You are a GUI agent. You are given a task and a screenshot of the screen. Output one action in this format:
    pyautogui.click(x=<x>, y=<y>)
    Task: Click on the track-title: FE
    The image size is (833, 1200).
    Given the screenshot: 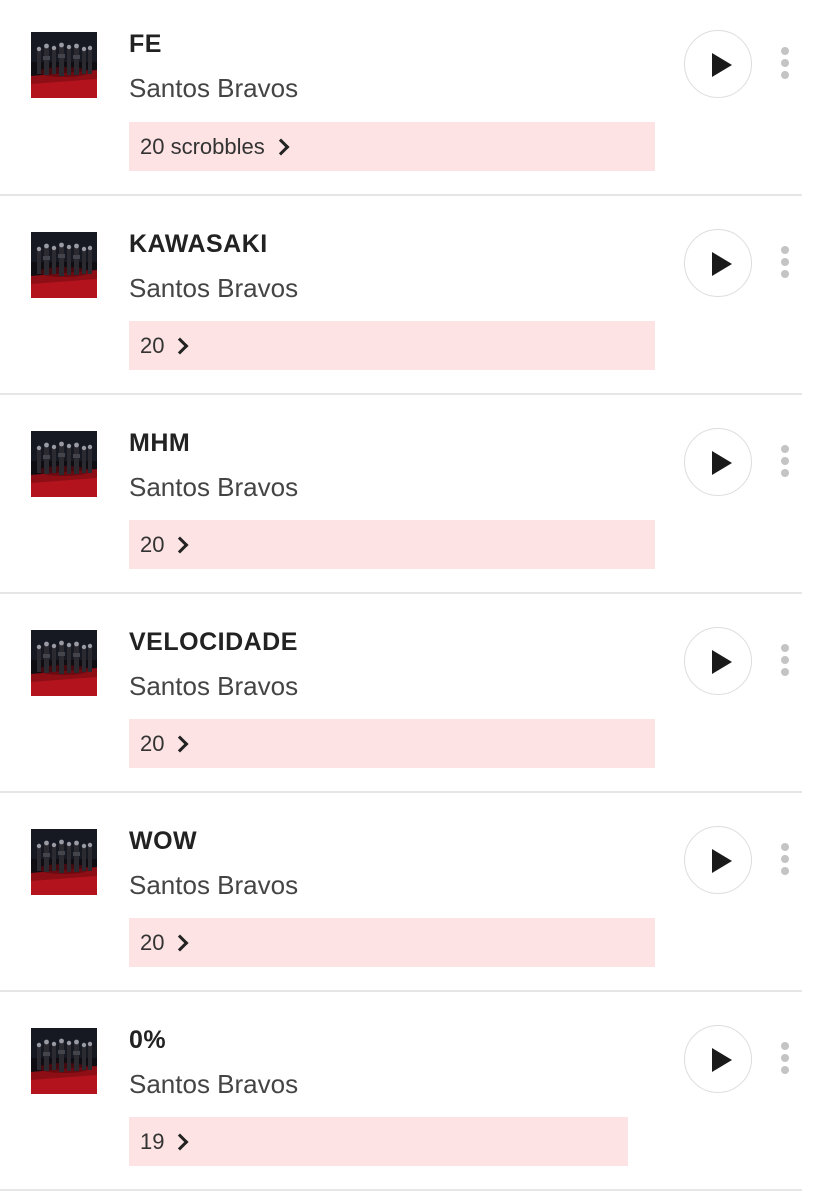 What is the action you would take?
    pyautogui.click(x=145, y=44)
    